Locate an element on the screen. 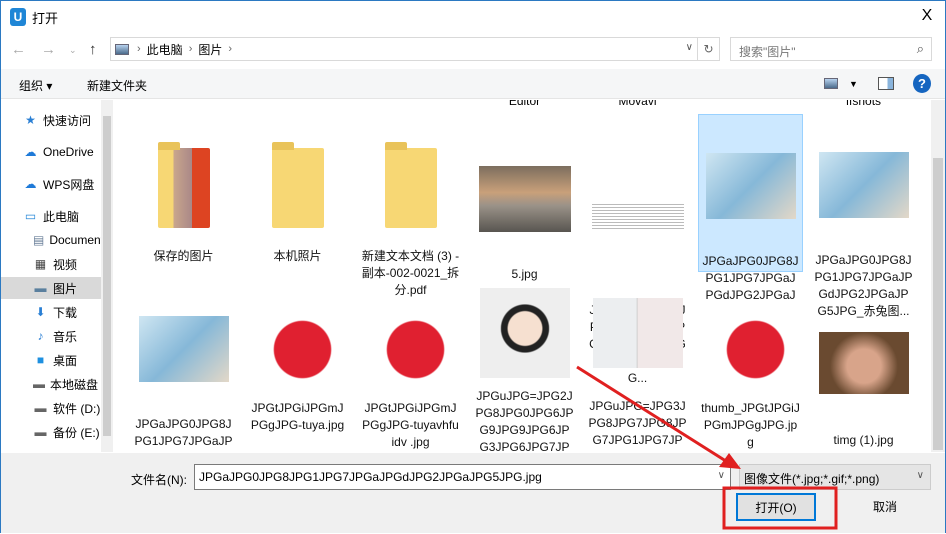 The image size is (946, 534). toolbar: 组织 ▾ 新建文件夹 ▼ ? is located at coordinates (473, 84).